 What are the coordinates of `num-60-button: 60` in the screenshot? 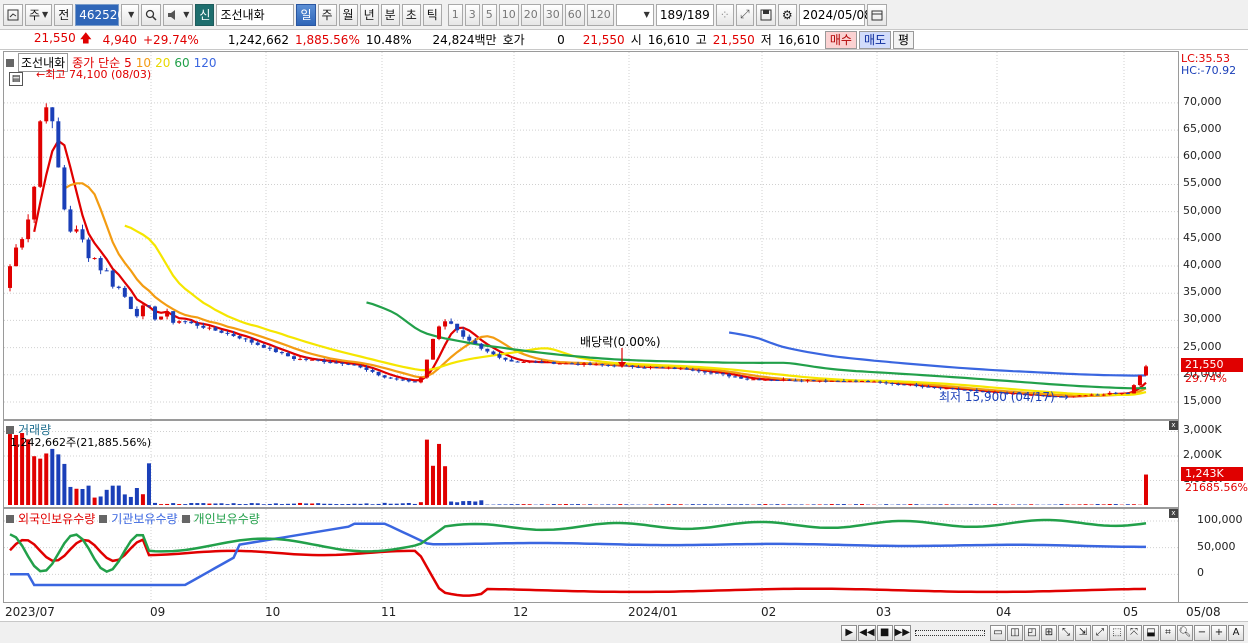 It's located at (574, 14).